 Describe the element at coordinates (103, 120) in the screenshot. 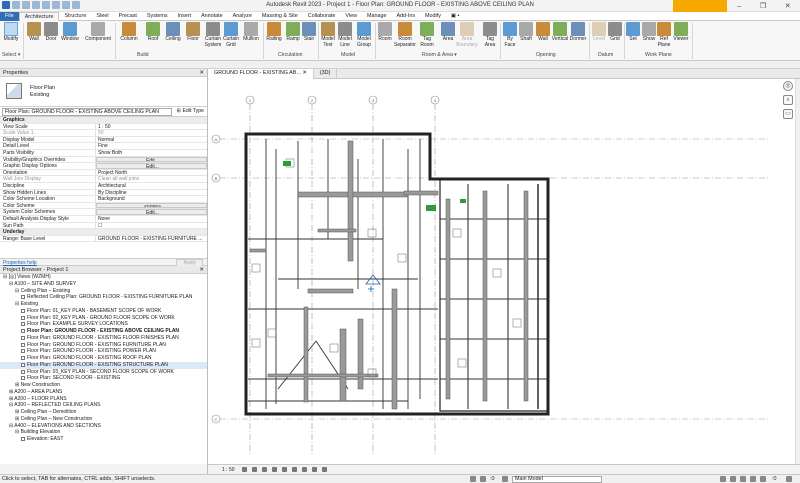

I see `property-group-header: Graphics` at that location.